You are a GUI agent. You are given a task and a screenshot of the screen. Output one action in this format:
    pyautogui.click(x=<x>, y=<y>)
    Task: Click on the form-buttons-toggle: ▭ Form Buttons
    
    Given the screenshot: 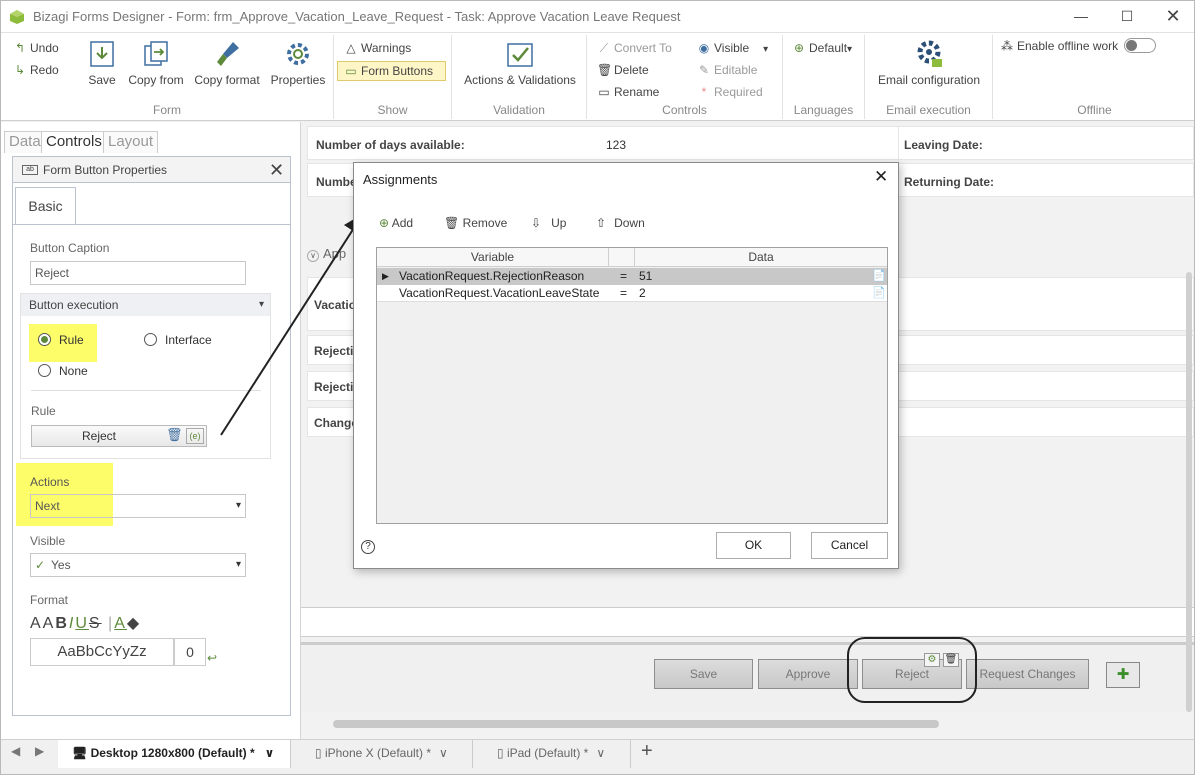 What is the action you would take?
    pyautogui.click(x=391, y=71)
    